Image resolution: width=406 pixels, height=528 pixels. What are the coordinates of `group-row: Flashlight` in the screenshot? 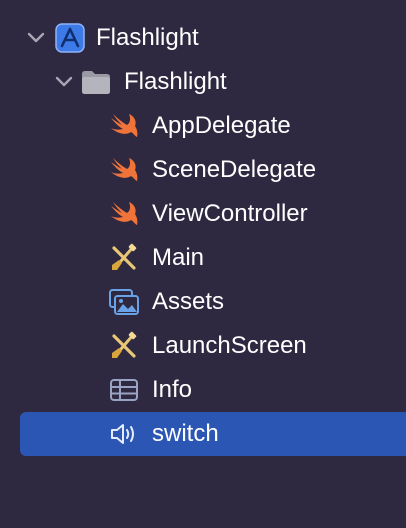 It's located at (203, 82).